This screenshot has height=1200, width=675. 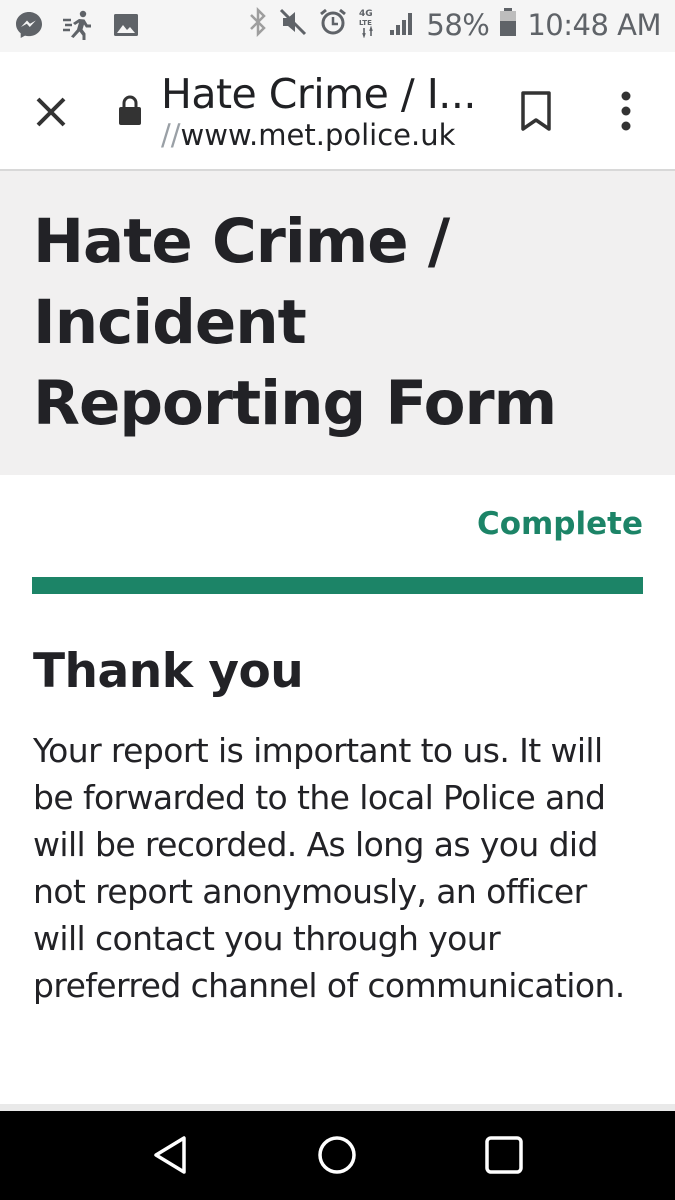 I want to click on progress-bar-fill, so click(x=337, y=585).